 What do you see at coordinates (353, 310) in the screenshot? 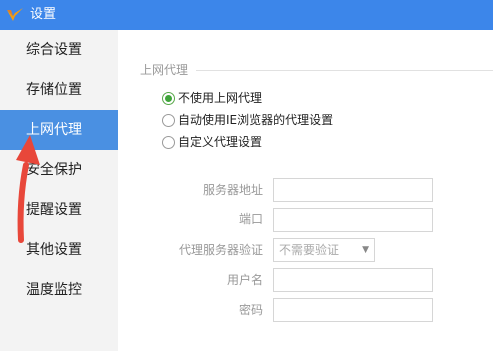
I see `password-field` at bounding box center [353, 310].